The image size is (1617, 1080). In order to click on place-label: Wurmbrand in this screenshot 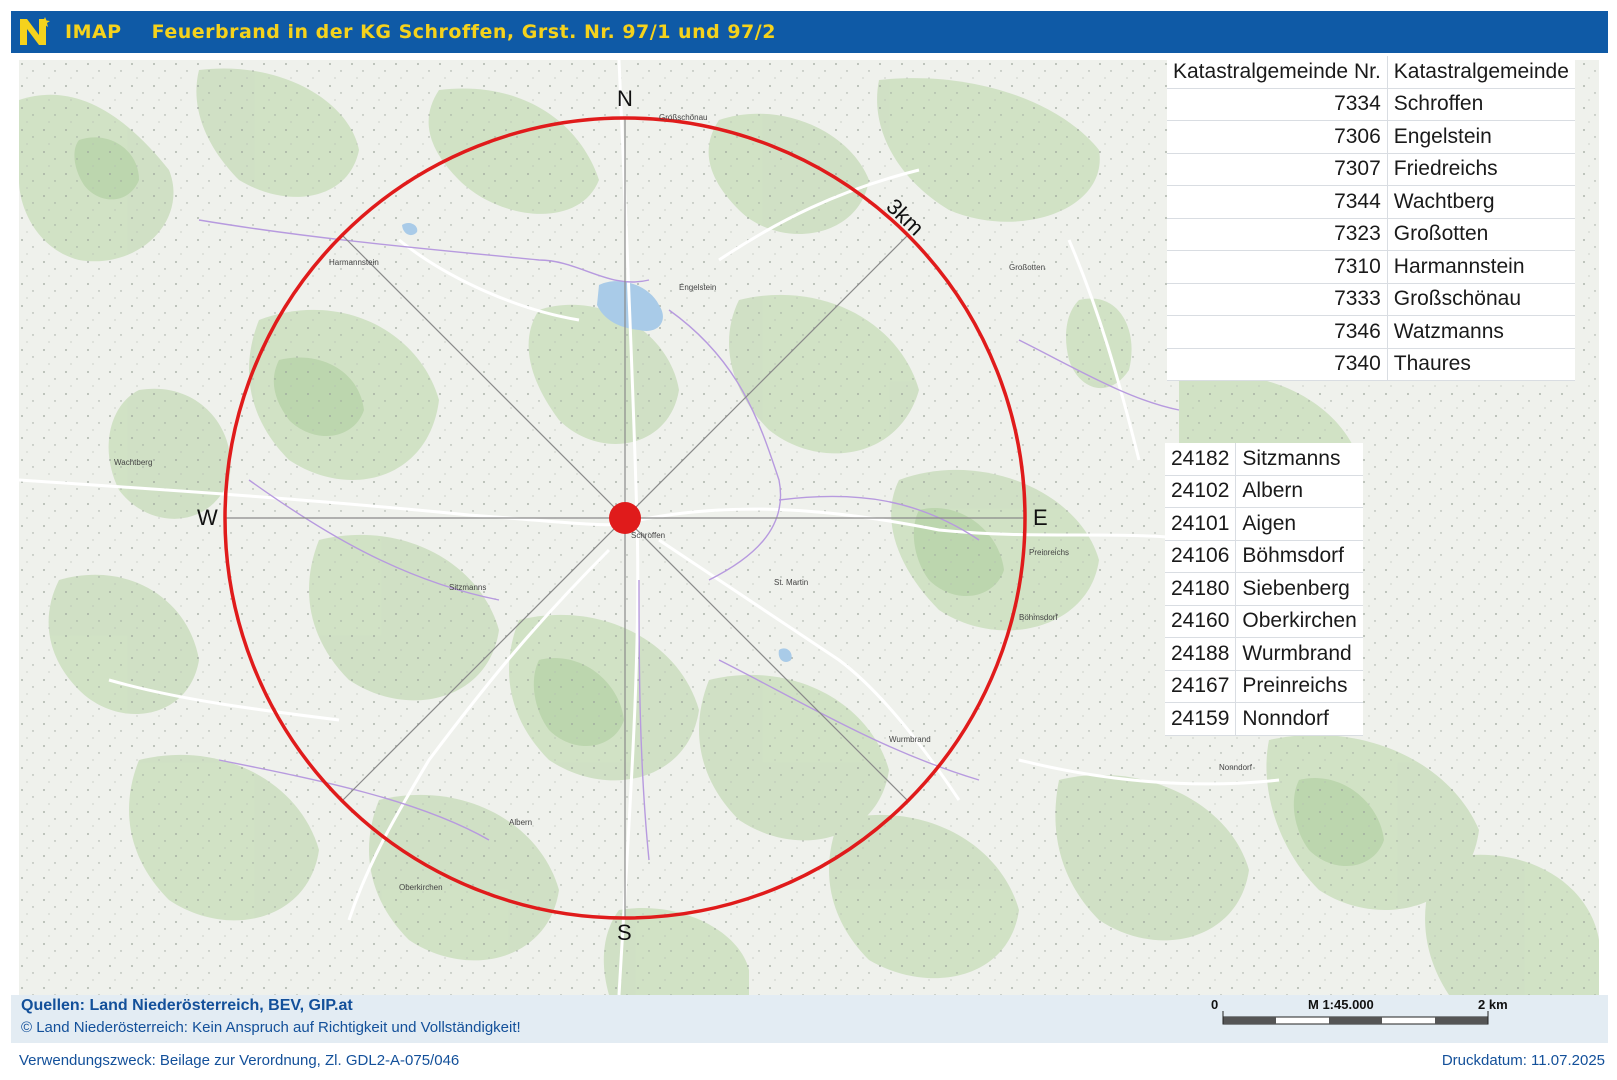, I will do `click(910, 739)`.